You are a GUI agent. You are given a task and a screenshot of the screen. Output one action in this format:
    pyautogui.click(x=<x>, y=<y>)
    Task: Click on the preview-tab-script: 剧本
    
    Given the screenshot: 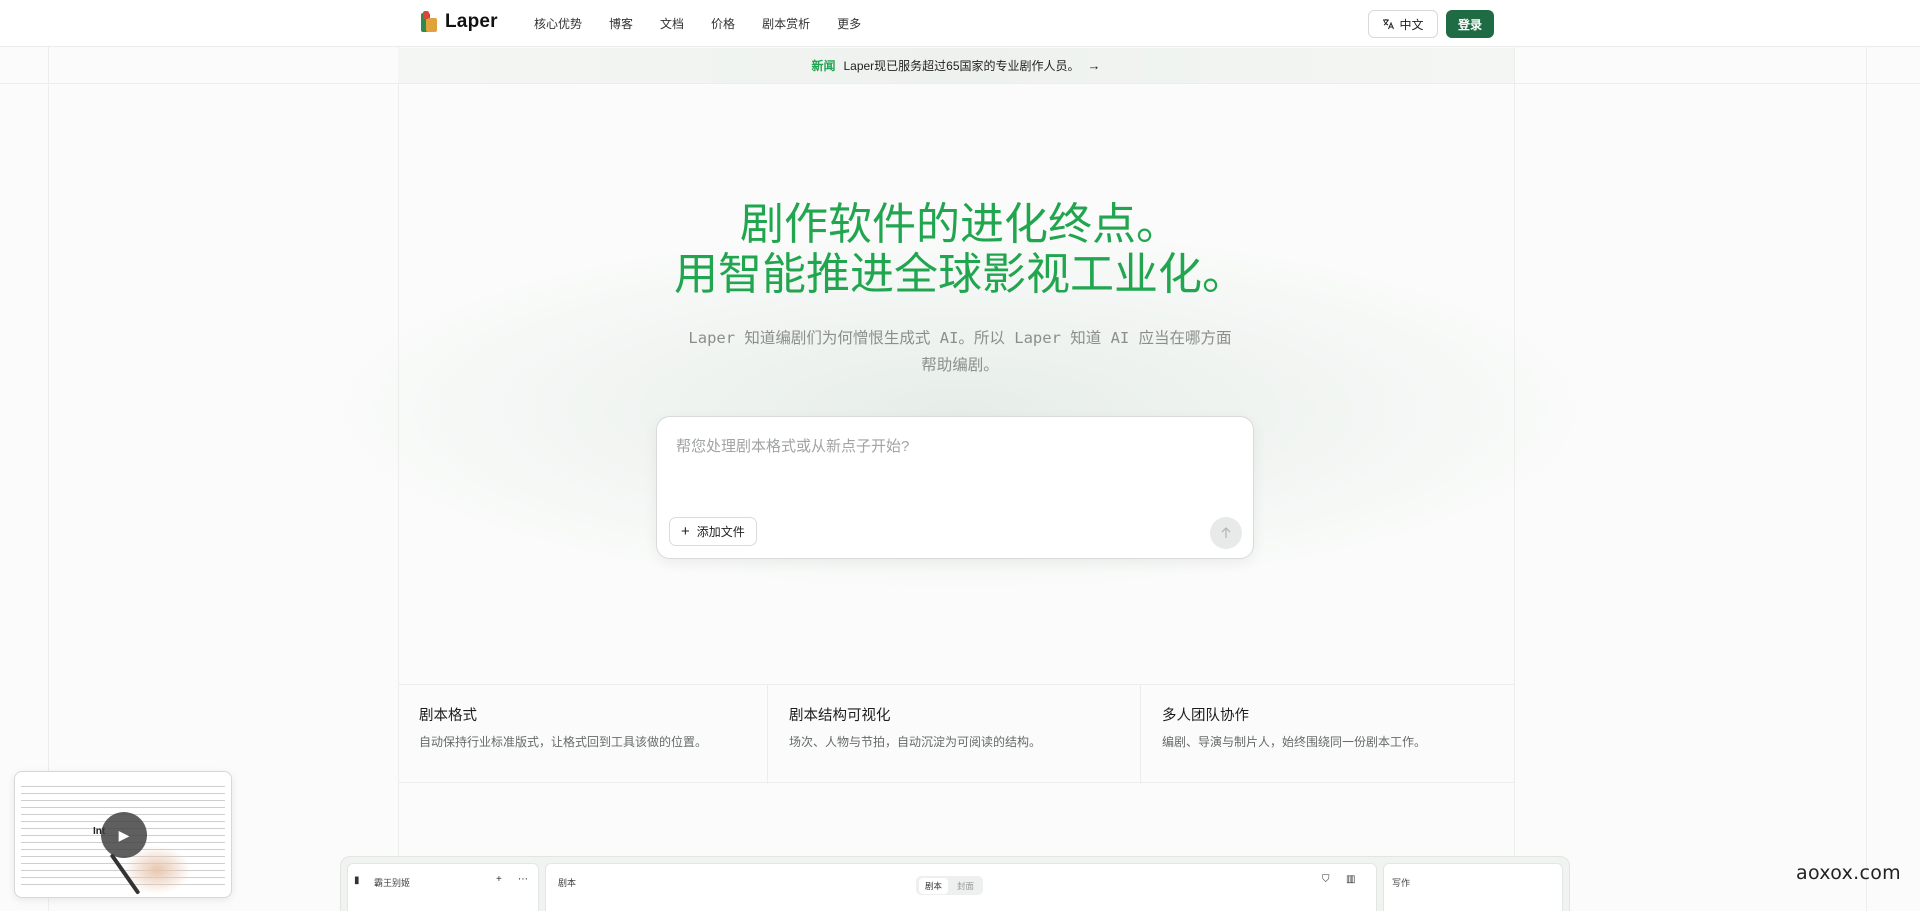 What is the action you would take?
    pyautogui.click(x=934, y=885)
    